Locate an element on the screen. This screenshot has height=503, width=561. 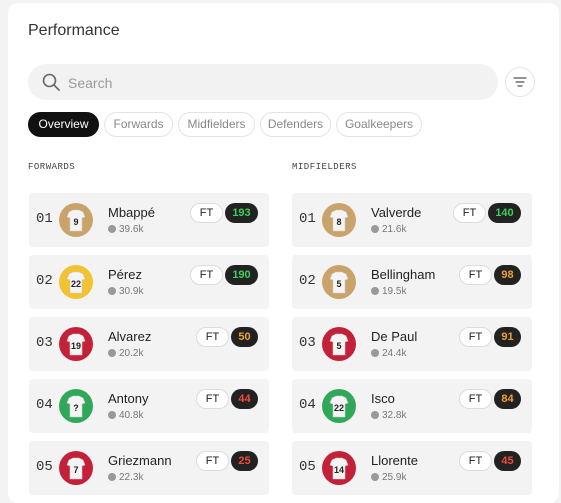
player-name: De Paul is located at coordinates (394, 336).